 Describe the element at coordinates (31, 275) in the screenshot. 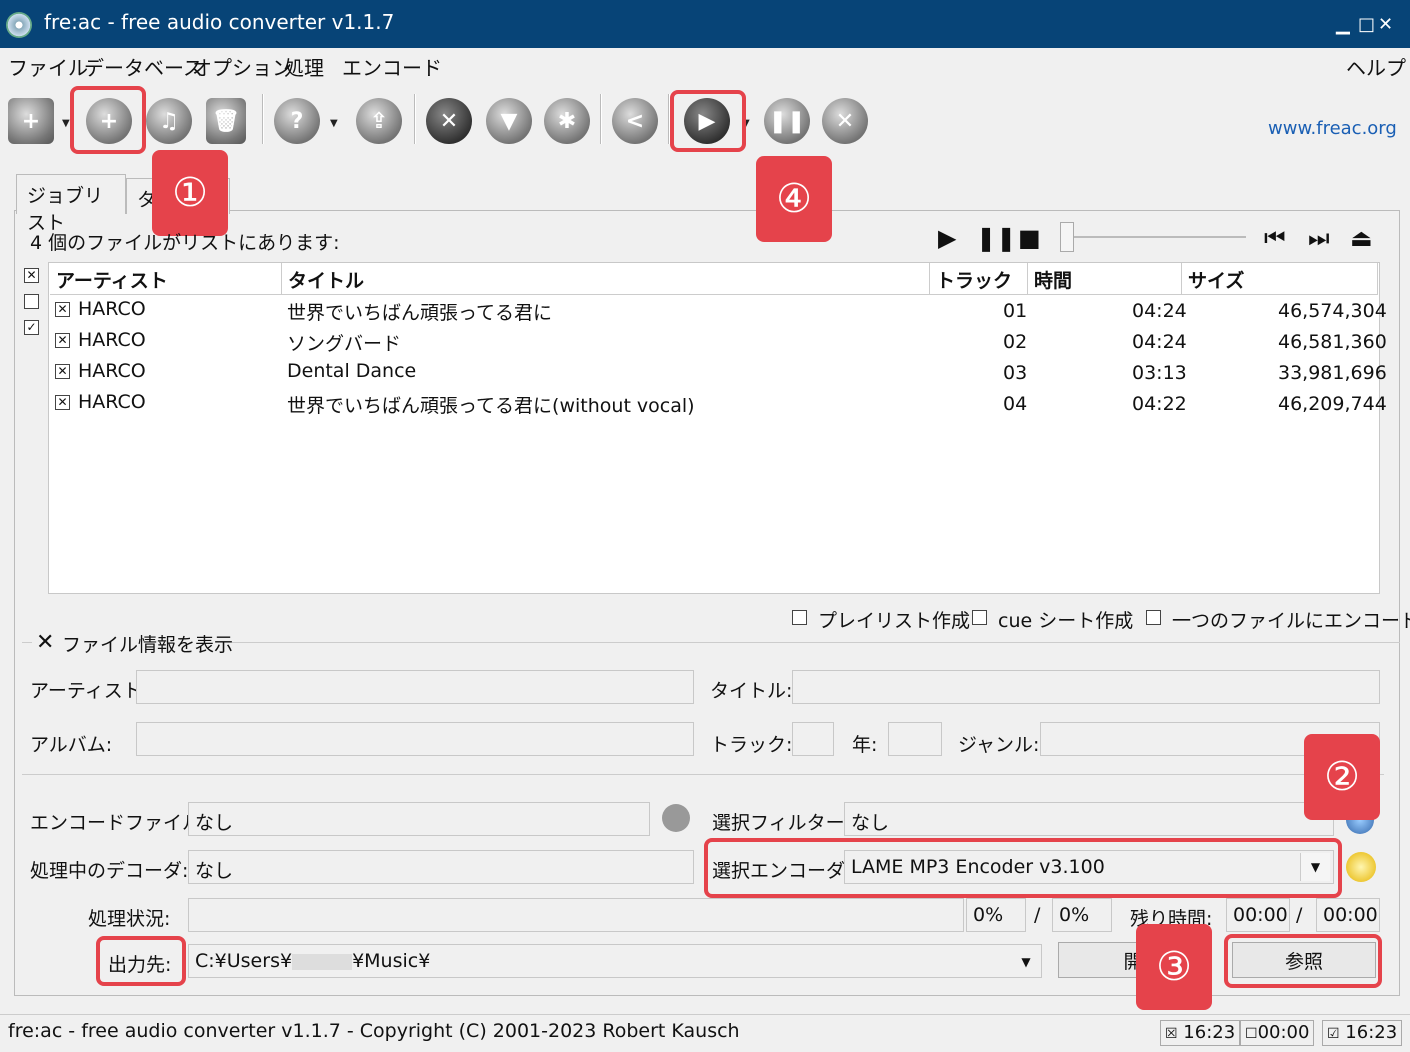

I see `select-all-checkbox: ✕` at that location.